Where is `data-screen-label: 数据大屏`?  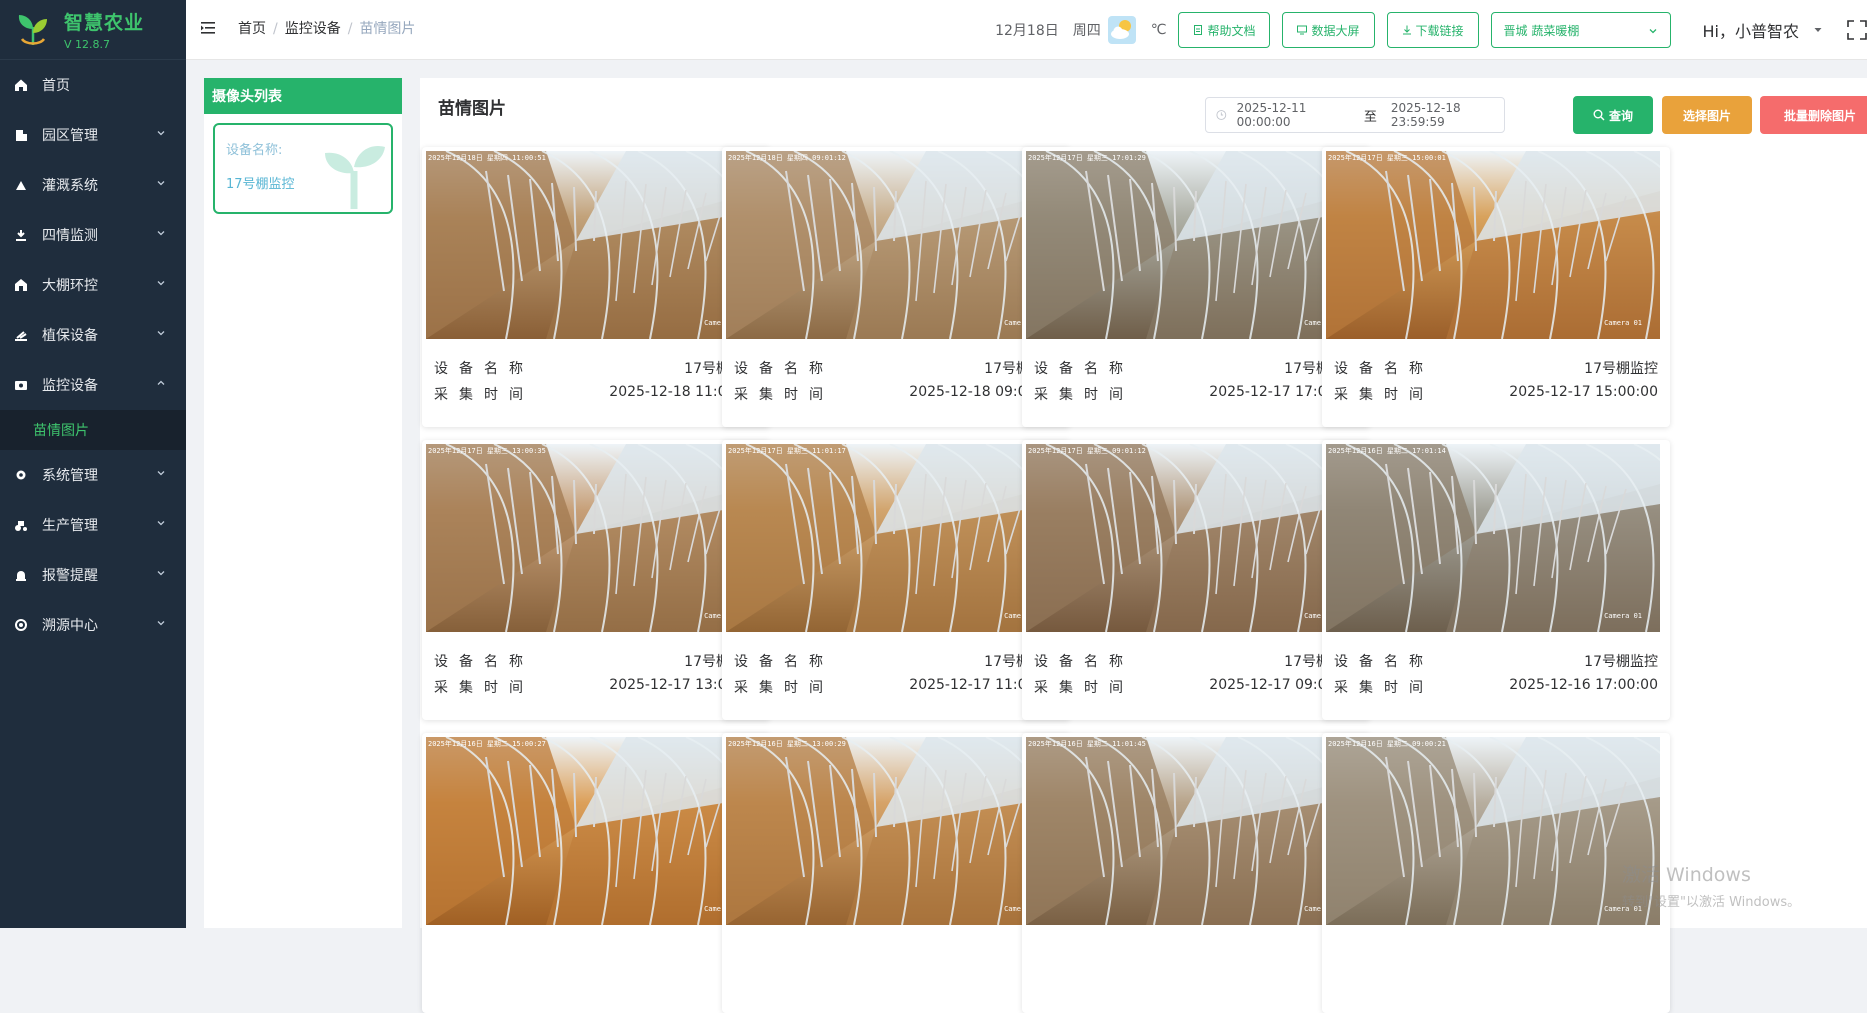
data-screen-label: 数据大屏 is located at coordinates (1335, 30).